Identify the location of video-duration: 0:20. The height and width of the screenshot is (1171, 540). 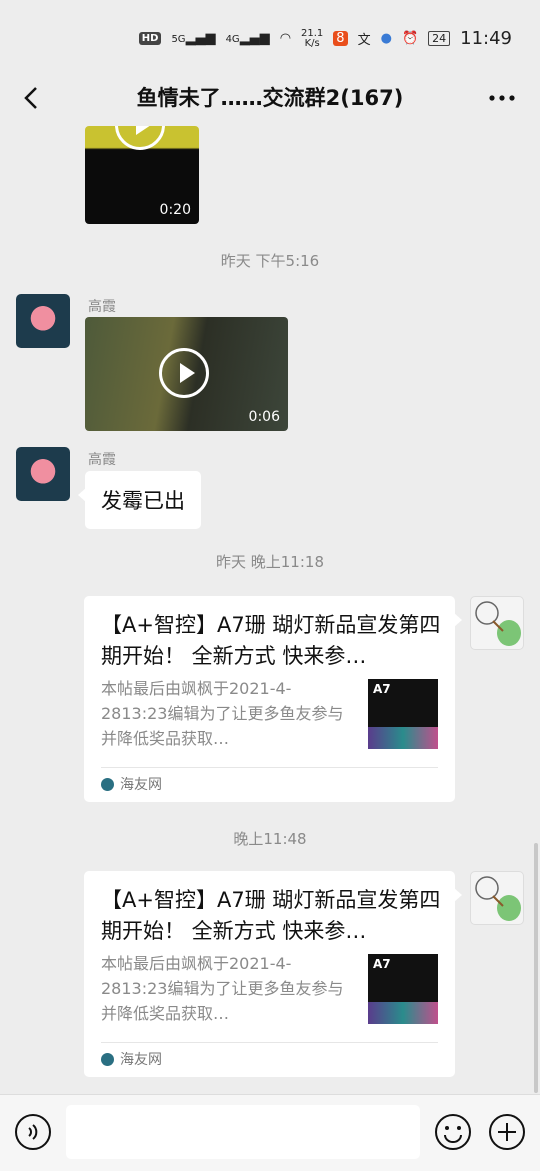
(175, 210).